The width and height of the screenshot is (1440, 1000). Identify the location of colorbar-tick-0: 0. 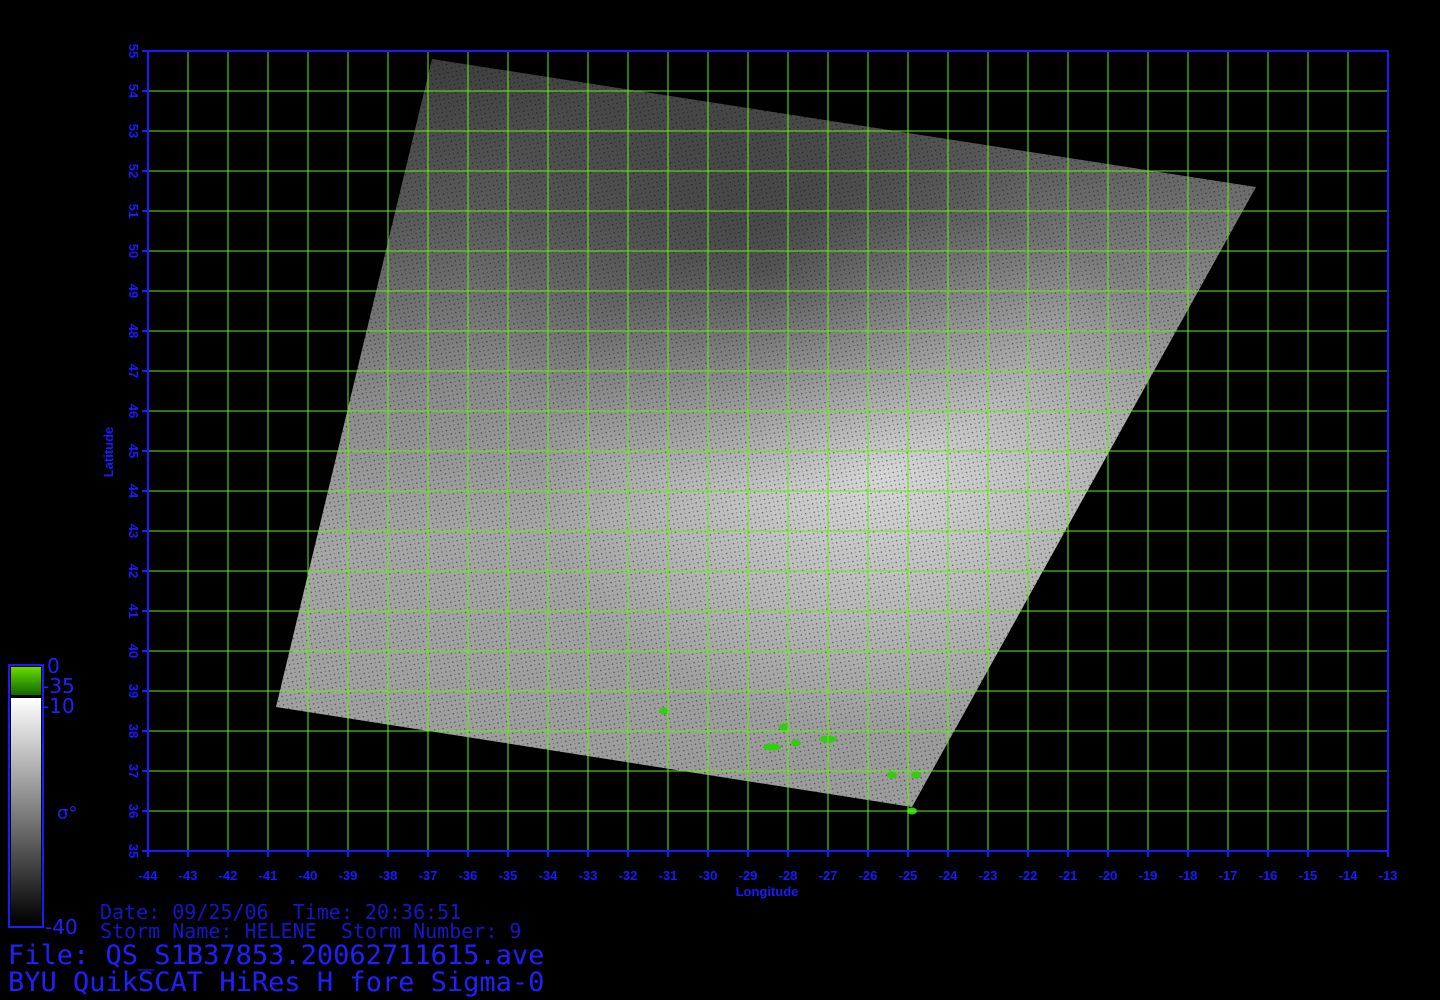
(53, 666).